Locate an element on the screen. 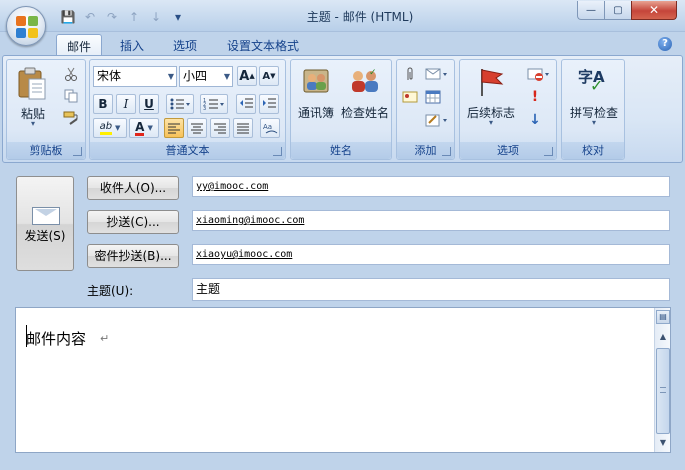 This screenshot has height=470, width=685. help-icon: ? is located at coordinates (665, 44).